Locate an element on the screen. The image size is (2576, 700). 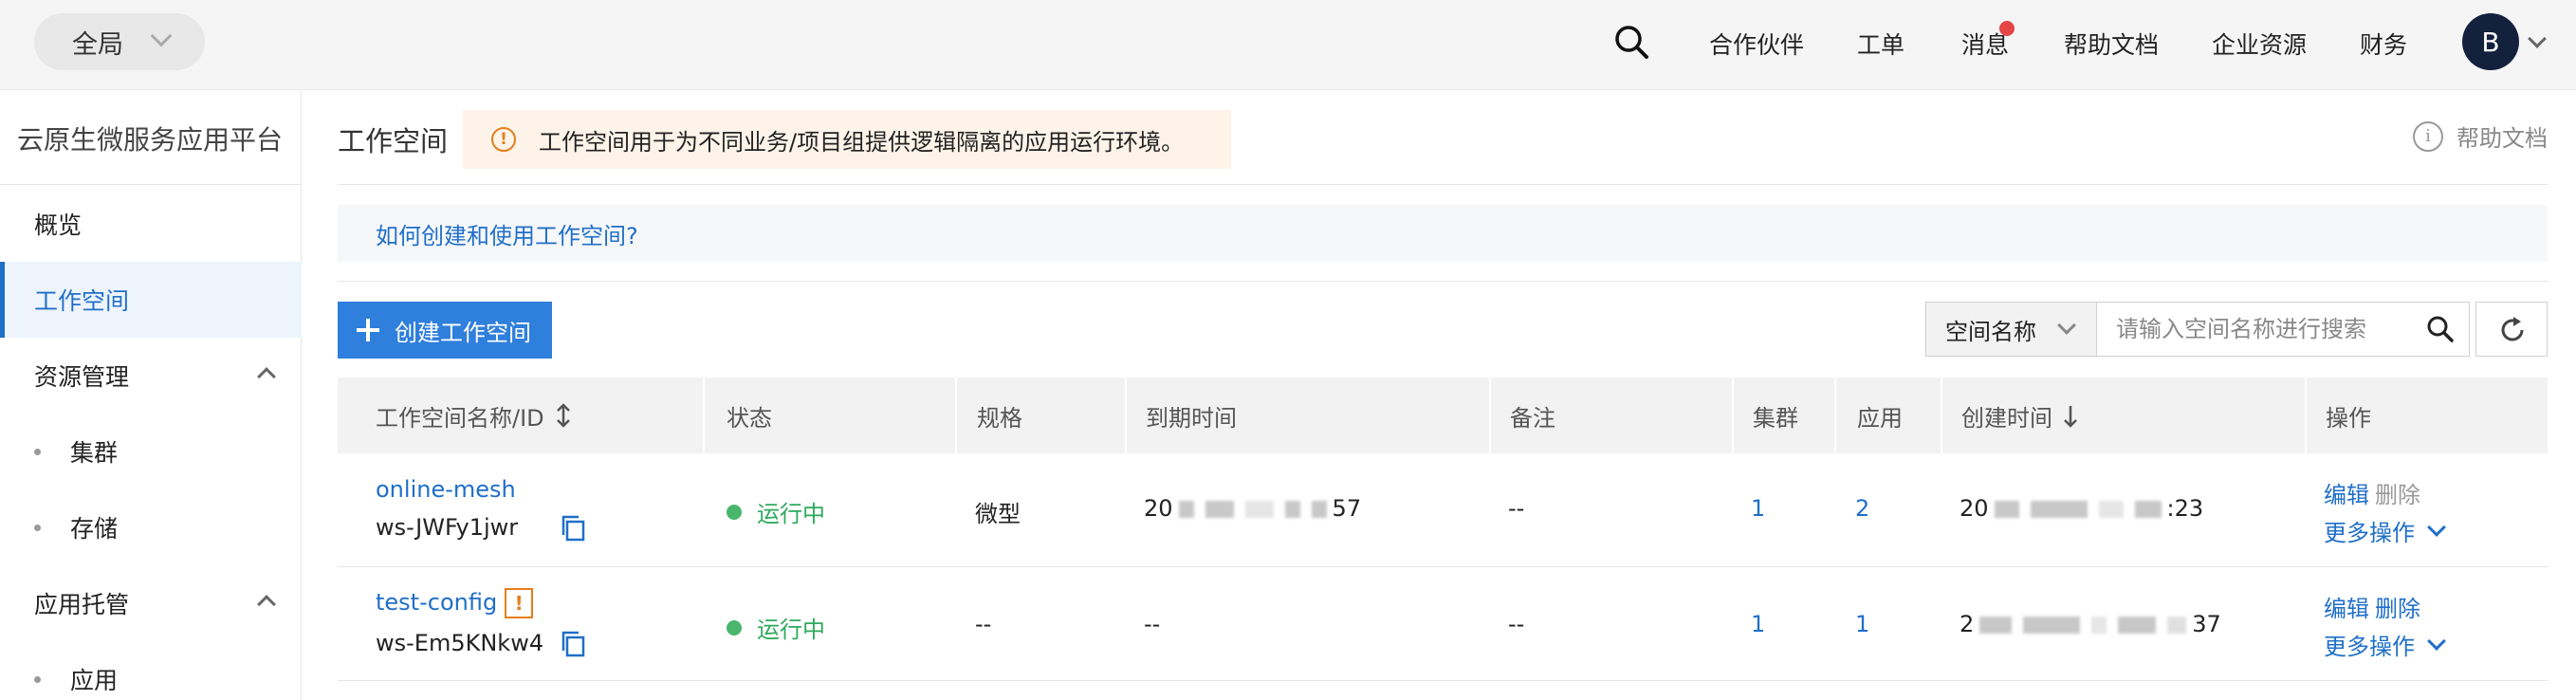
status-text: 运行中 is located at coordinates (791, 514).